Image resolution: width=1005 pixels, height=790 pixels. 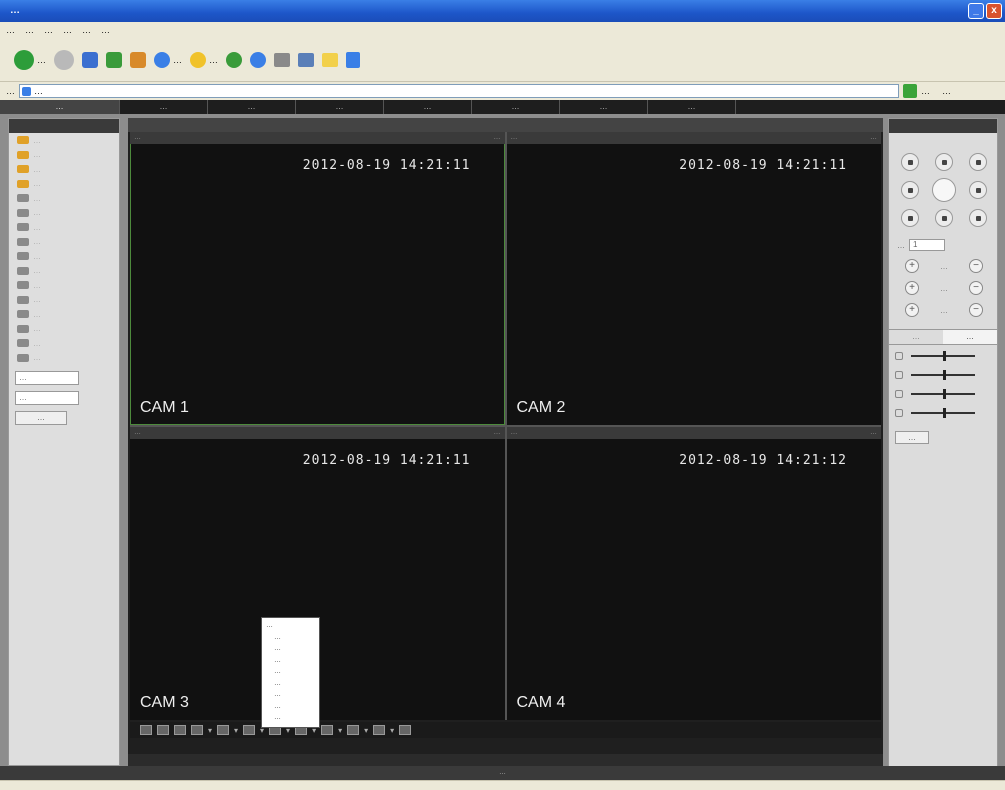 I want to click on mail-button, so click(x=282, y=59).